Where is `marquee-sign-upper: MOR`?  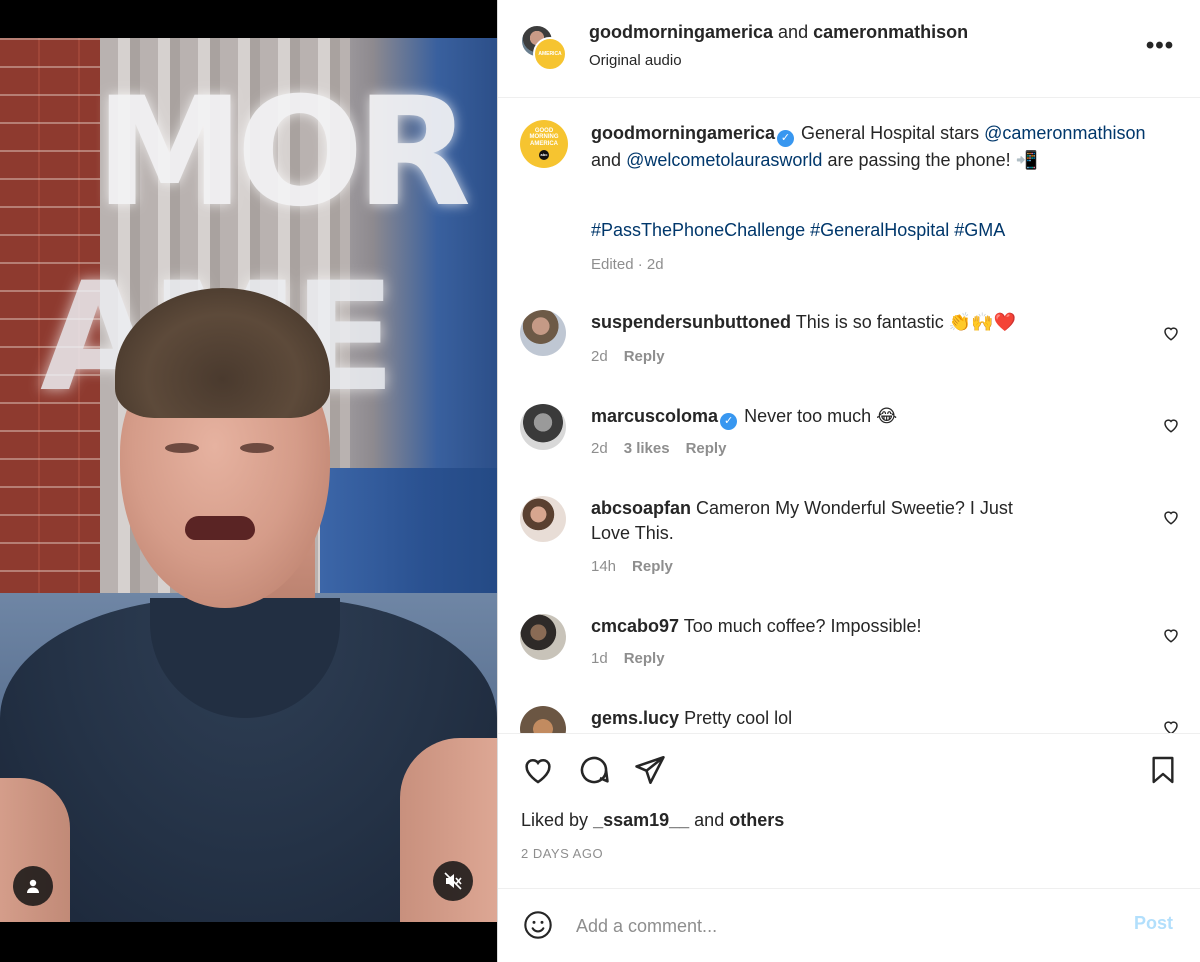
marquee-sign-upper: MOR is located at coordinates (283, 153).